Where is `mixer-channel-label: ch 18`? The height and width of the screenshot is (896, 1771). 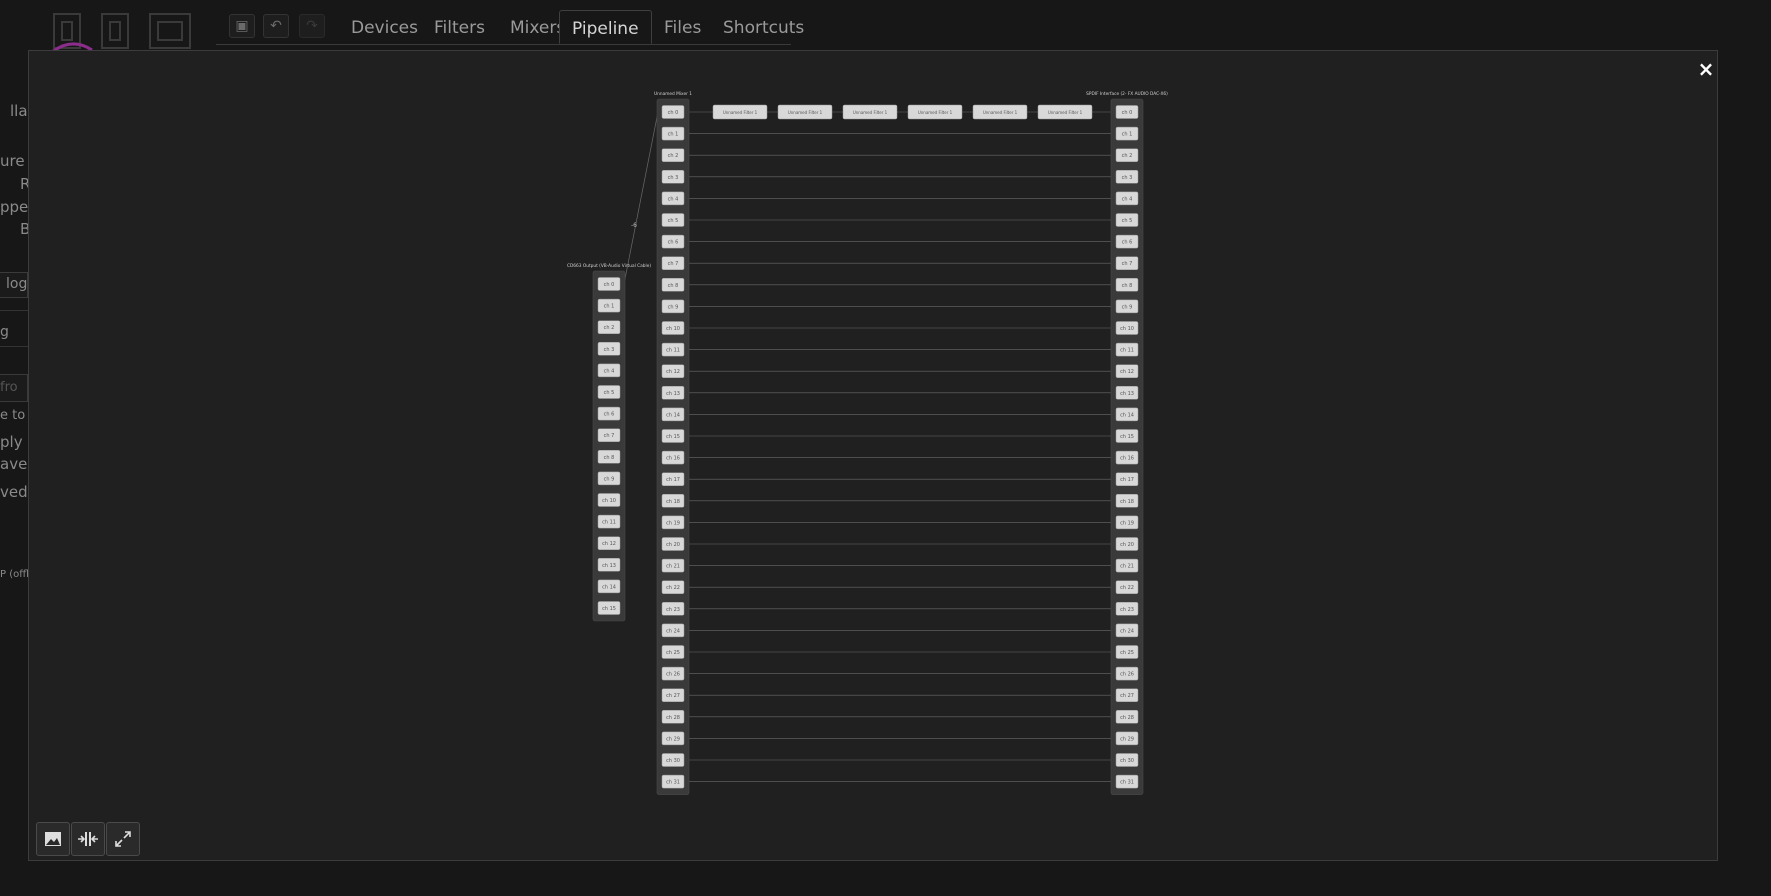 mixer-channel-label: ch 18 is located at coordinates (673, 502).